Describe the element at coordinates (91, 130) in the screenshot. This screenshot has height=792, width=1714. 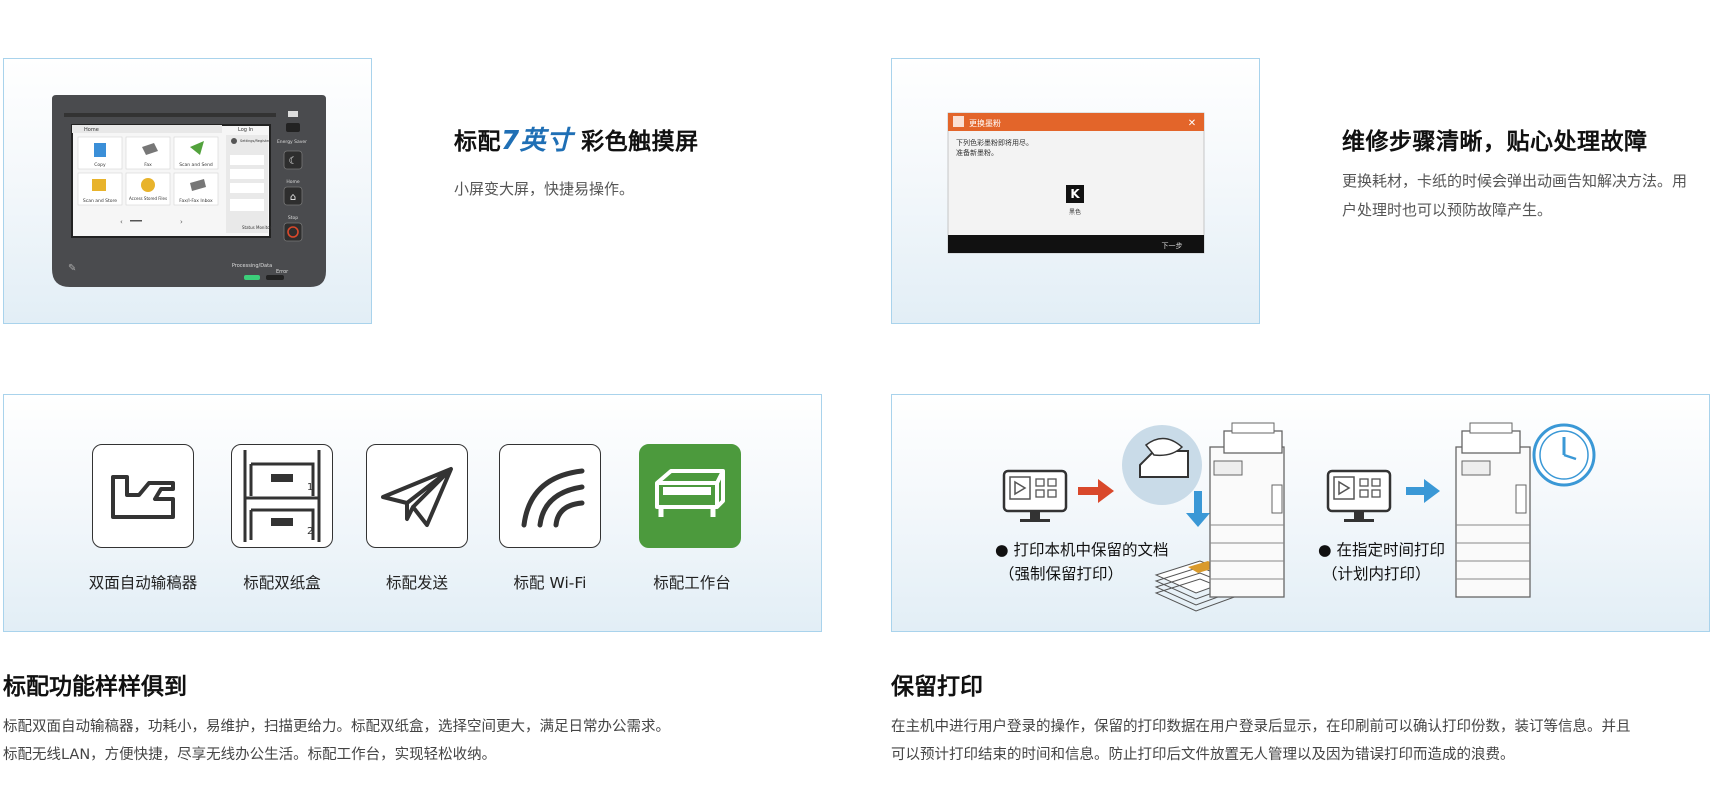
I see `screen-home-label: Home` at that location.